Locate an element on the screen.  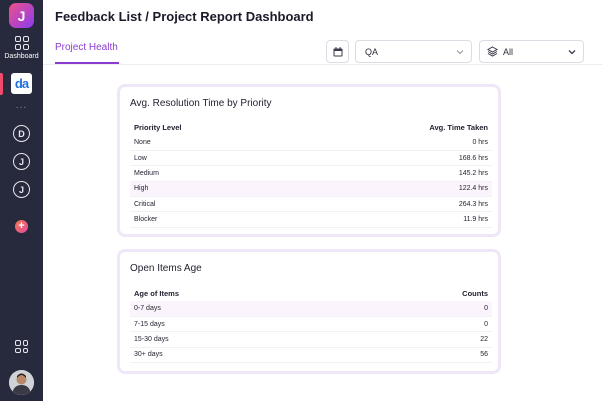
time-cell: 145.2 hrs is located at coordinates (393, 173).